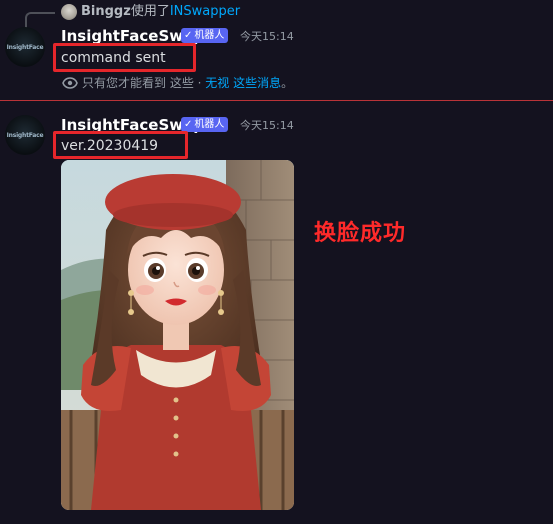 This screenshot has width=553, height=524. What do you see at coordinates (257, 83) in the screenshot?
I see `these-messages-link: 这些消息` at bounding box center [257, 83].